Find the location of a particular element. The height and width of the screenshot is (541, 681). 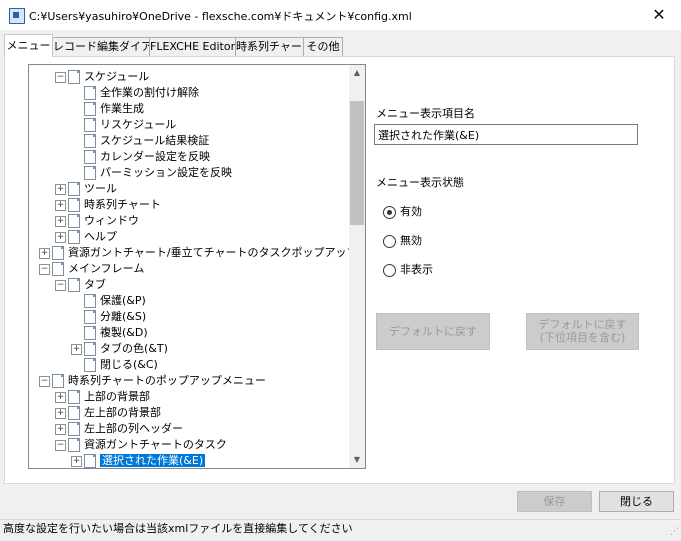

scroll-down-icon: ▼ is located at coordinates (357, 460).